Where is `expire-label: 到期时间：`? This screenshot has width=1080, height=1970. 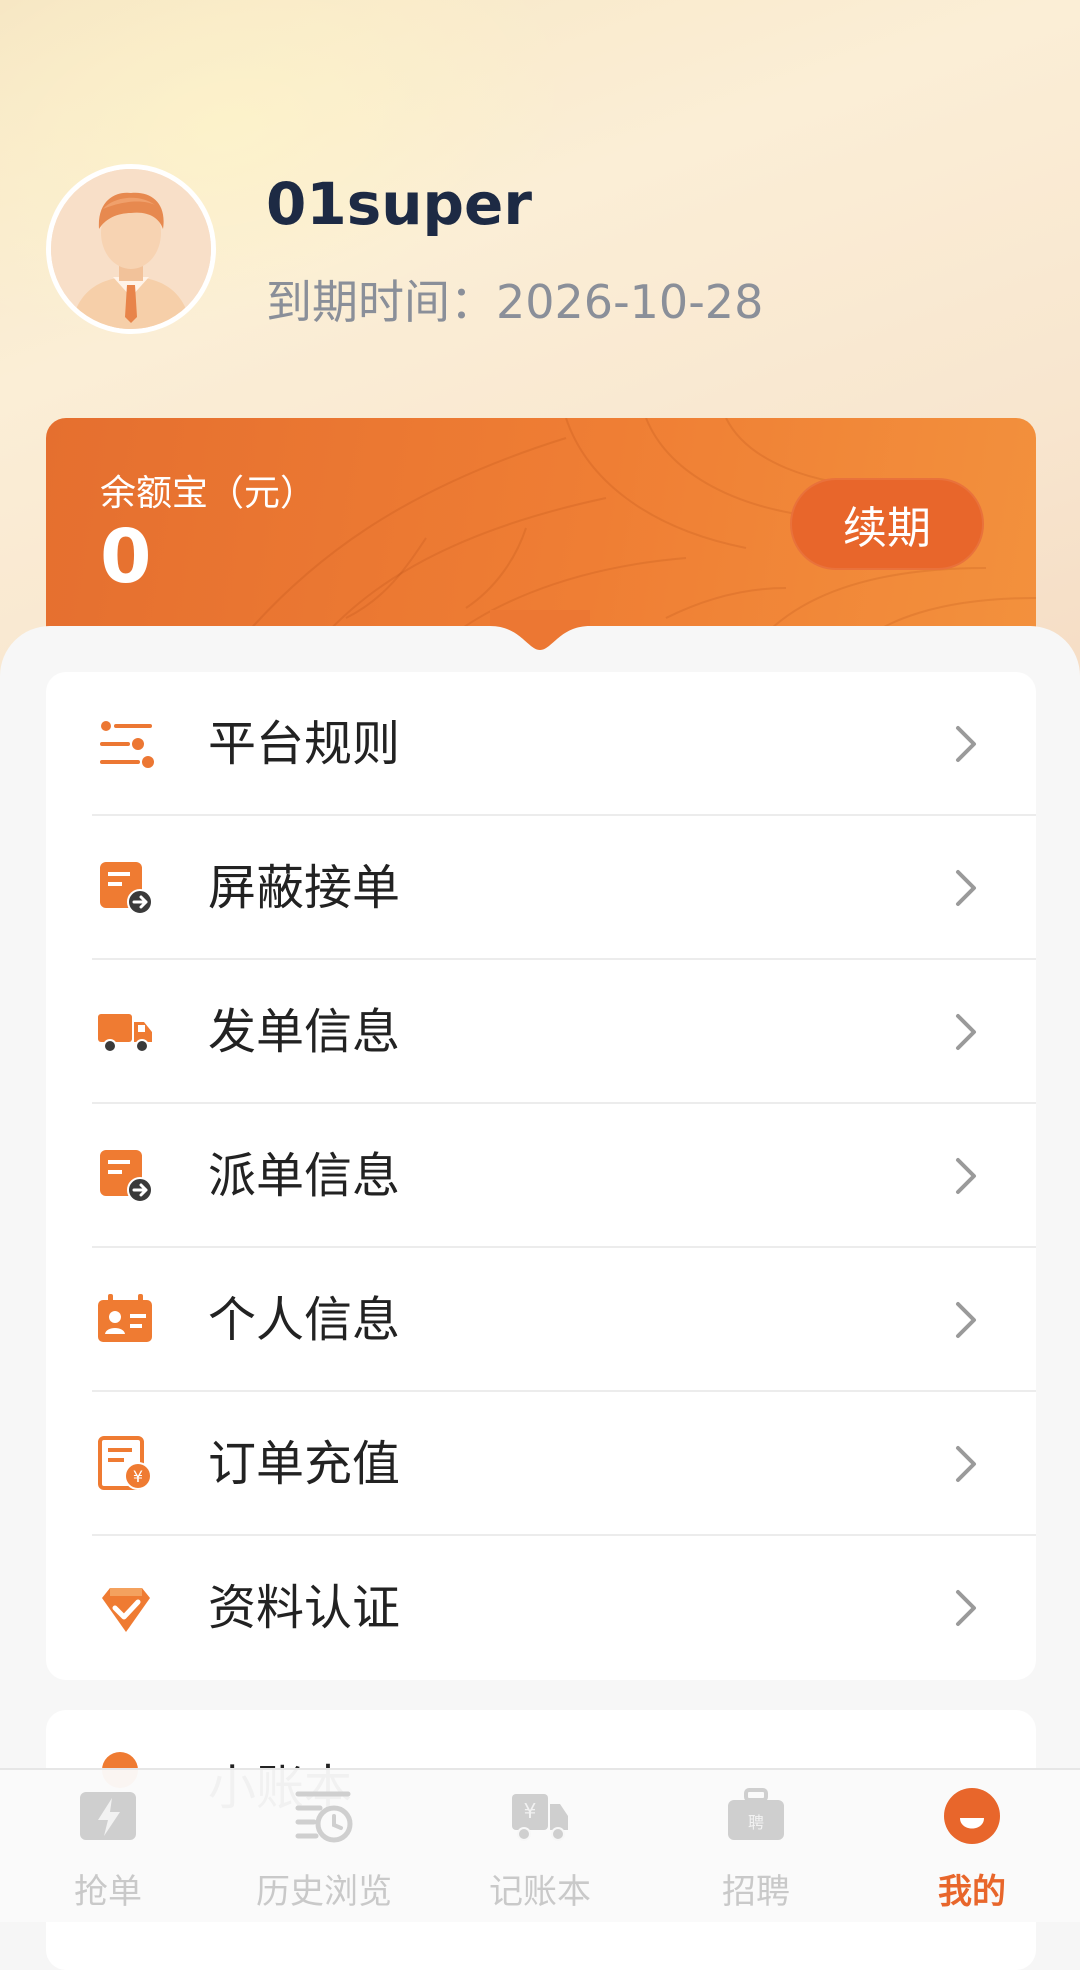
expire-label: 到期时间： is located at coordinates (381, 302).